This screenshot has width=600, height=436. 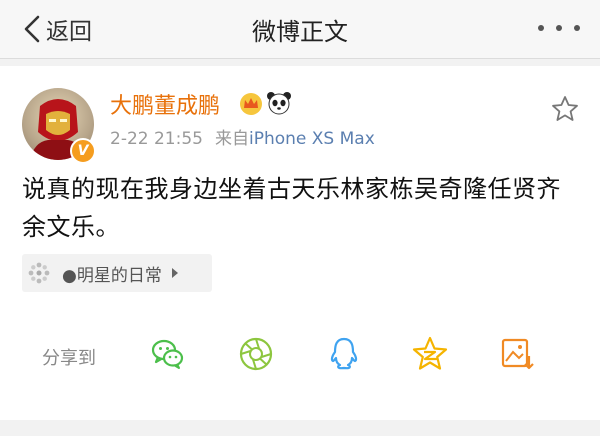 I want to click on moments-icon, so click(x=256, y=354).